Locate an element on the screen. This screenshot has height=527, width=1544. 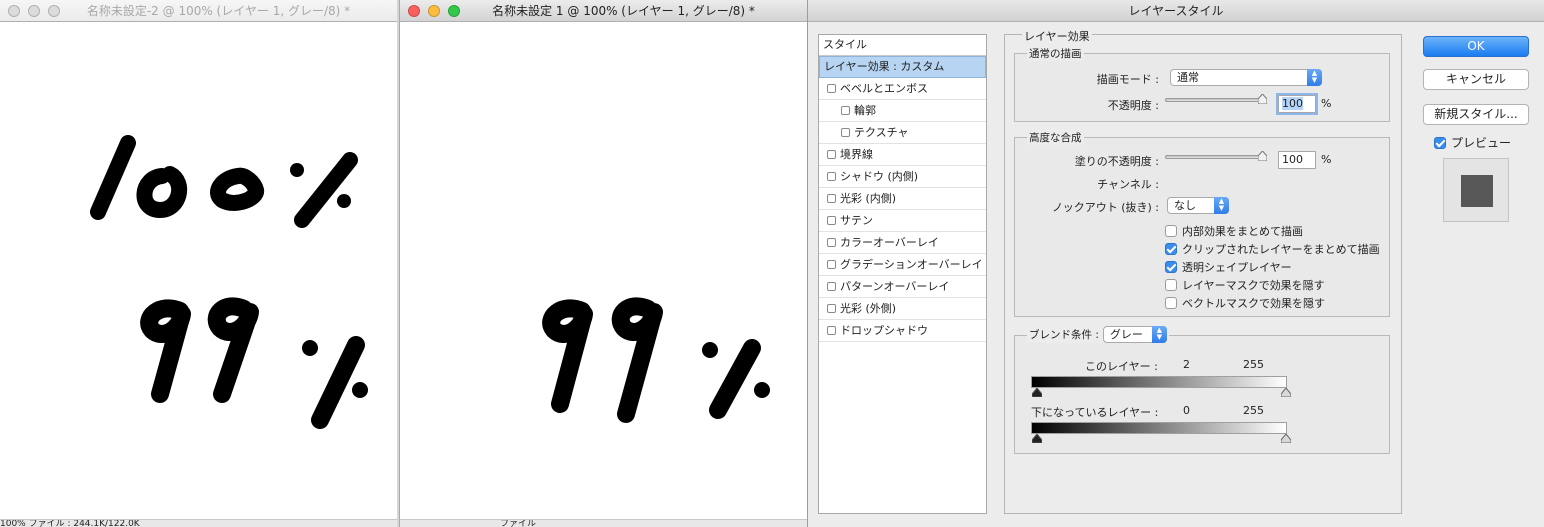
knockout-label: ノックアウト (抜き) : is located at coordinates (1105, 207).